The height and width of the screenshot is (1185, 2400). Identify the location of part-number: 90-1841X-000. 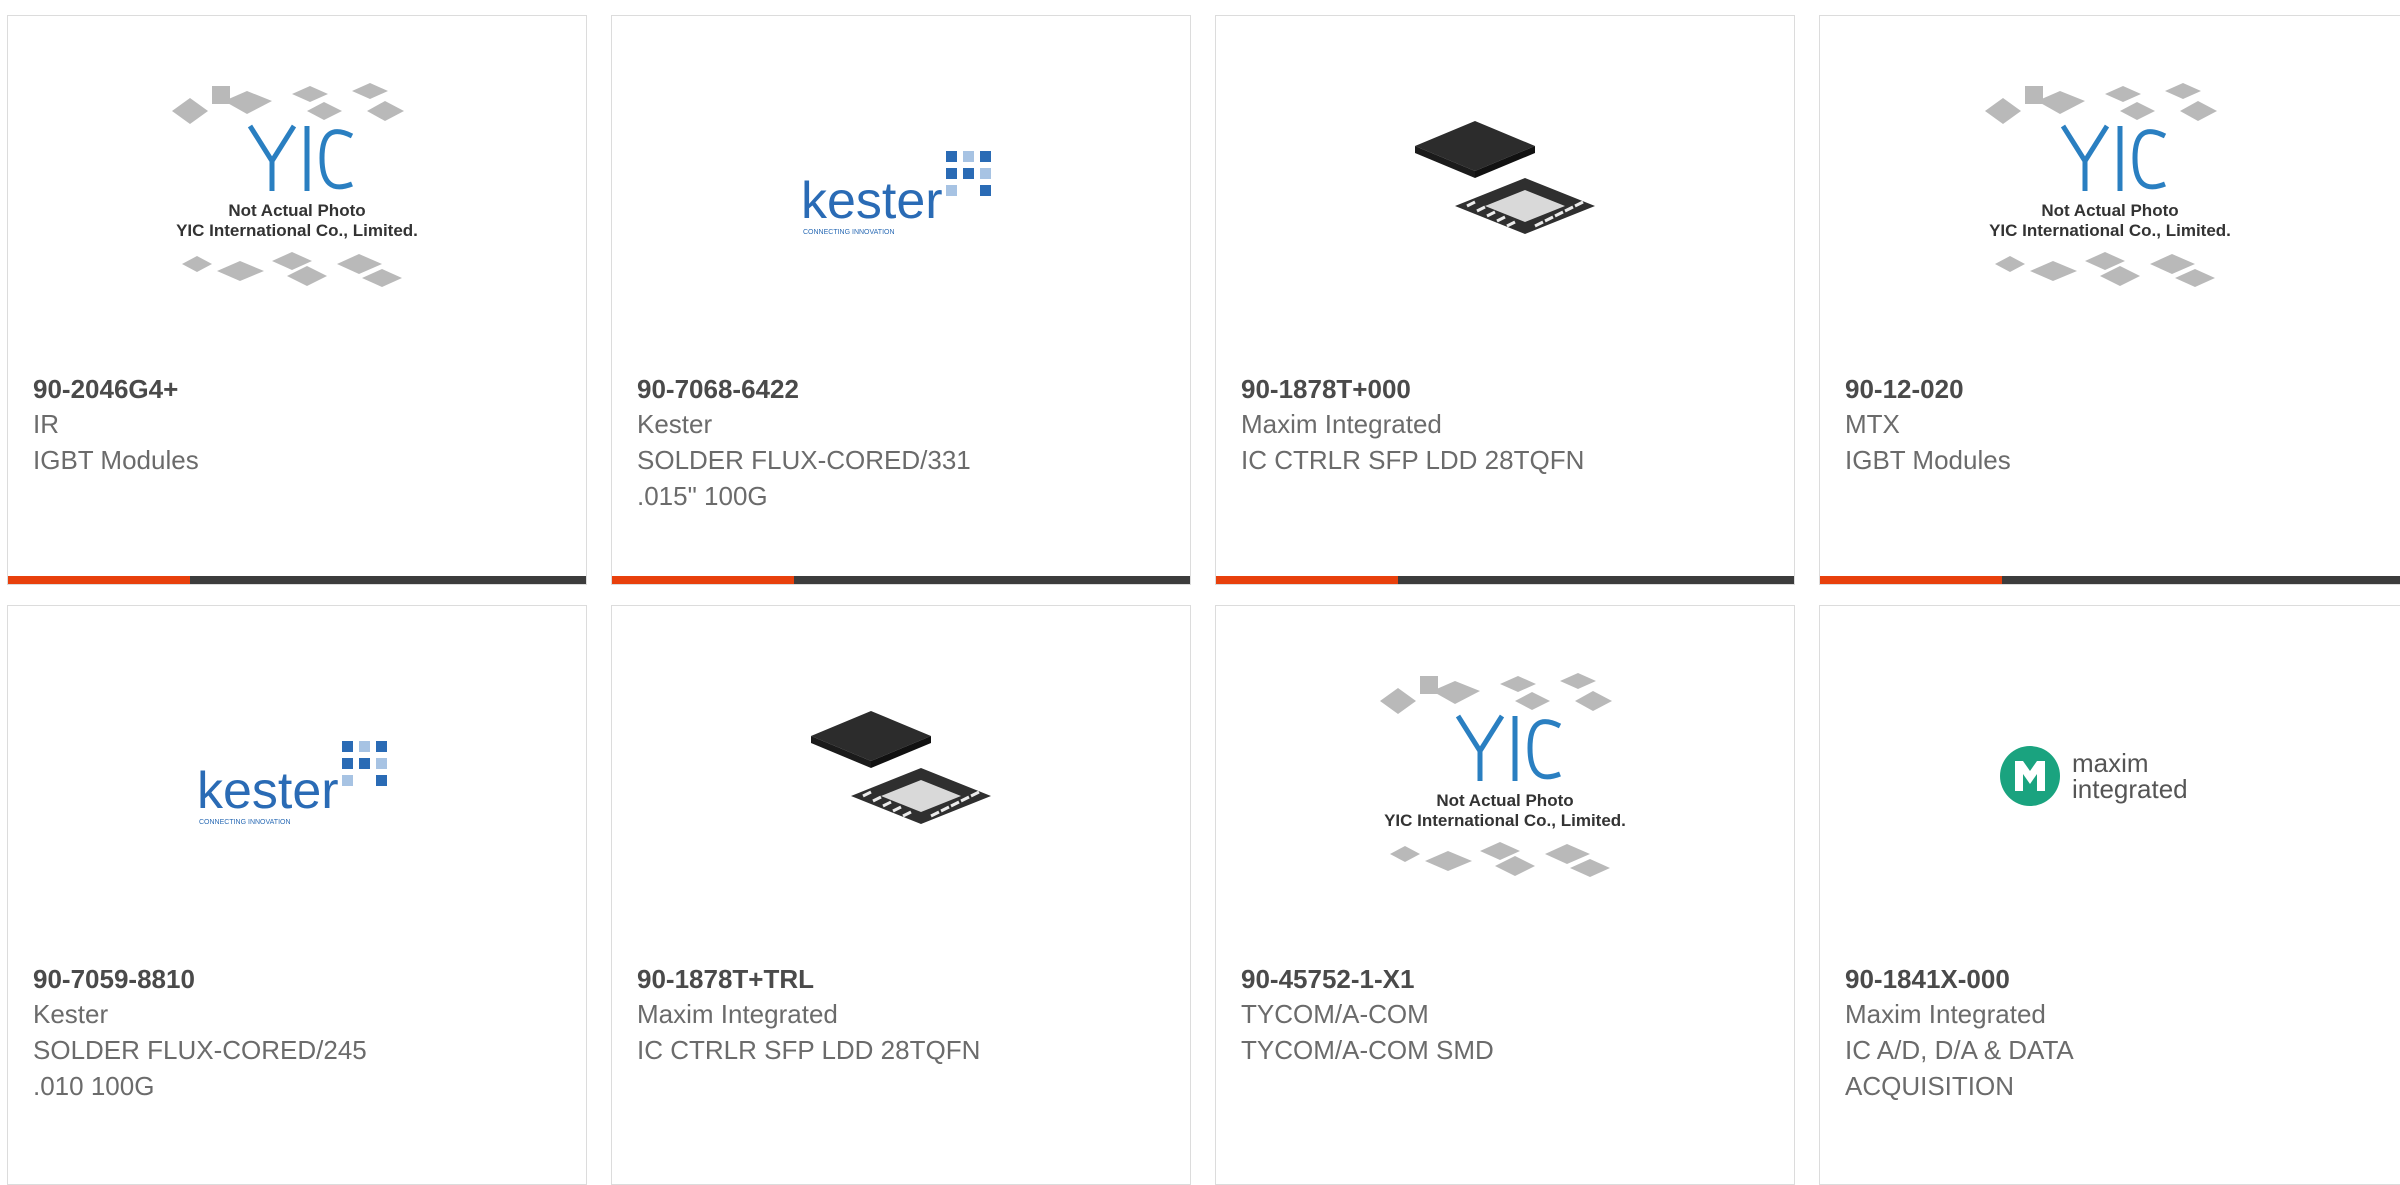
(2121, 979).